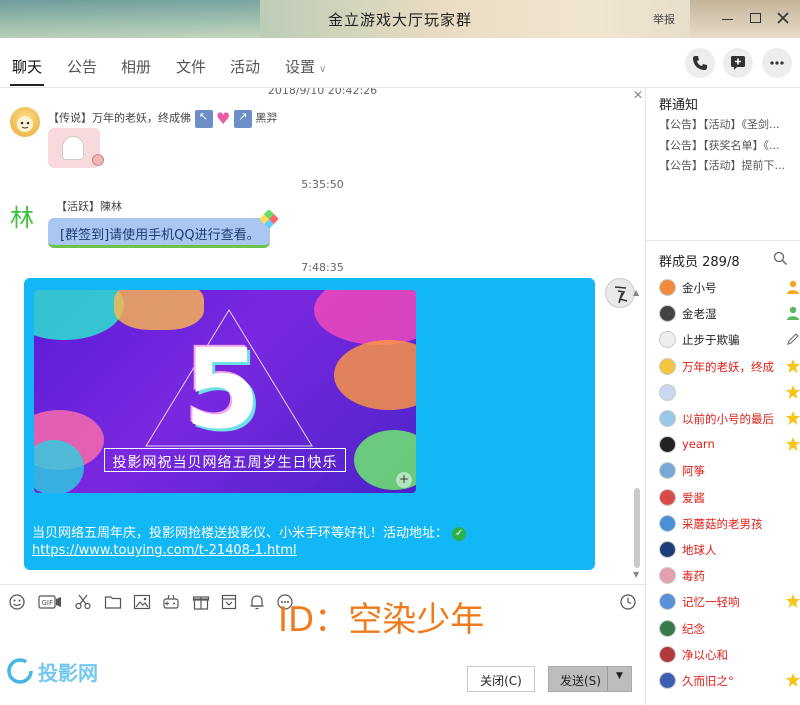  I want to click on promo-number: 5, so click(222, 389).